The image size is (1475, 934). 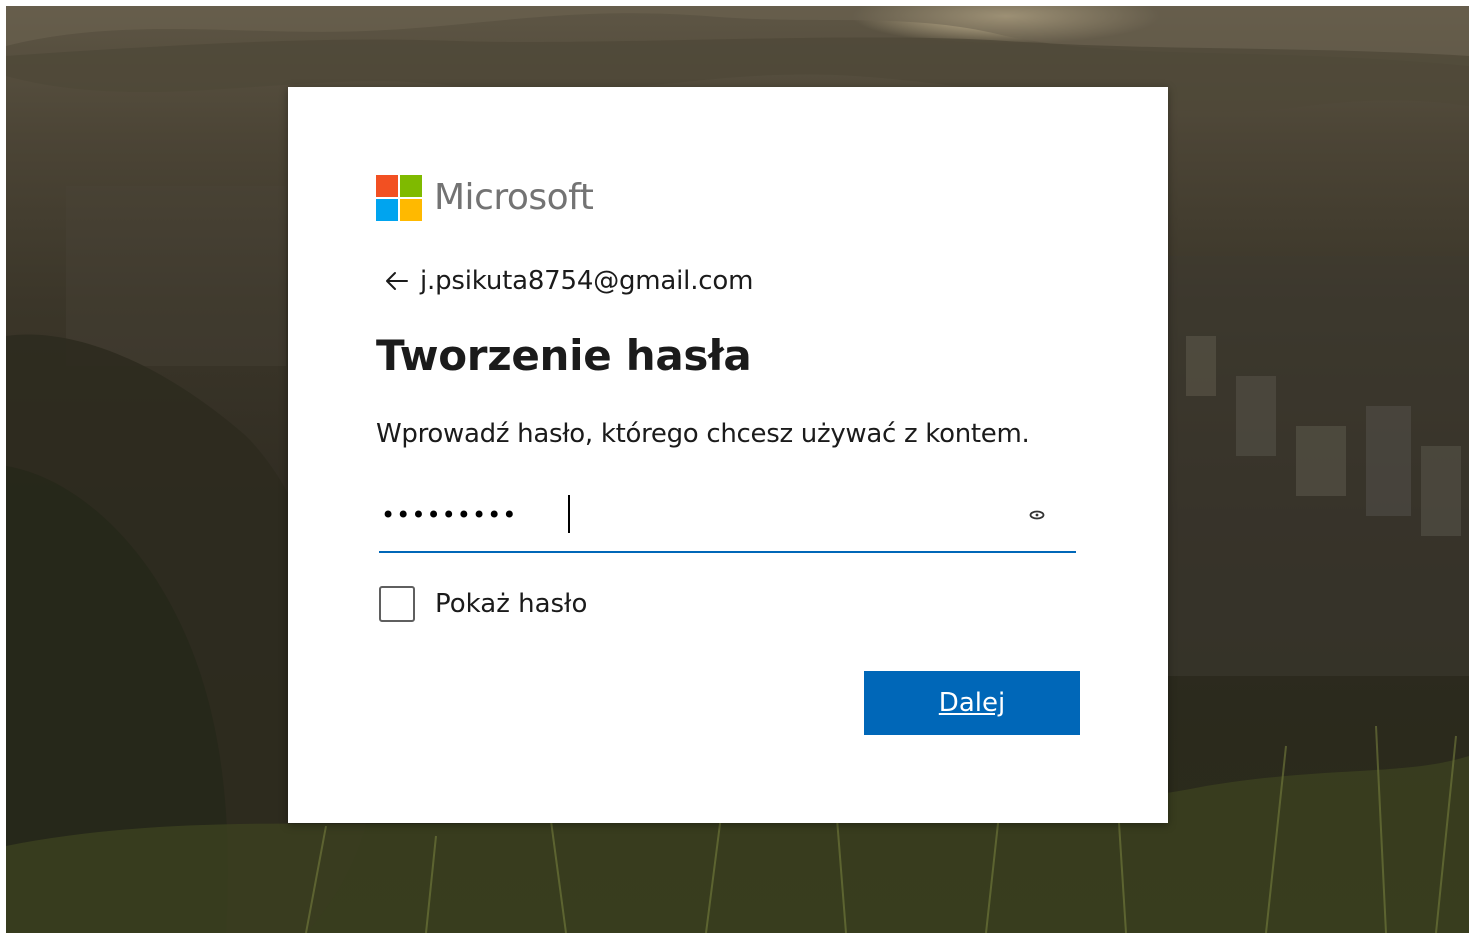 I want to click on logo-square-yellow, so click(x=411, y=210).